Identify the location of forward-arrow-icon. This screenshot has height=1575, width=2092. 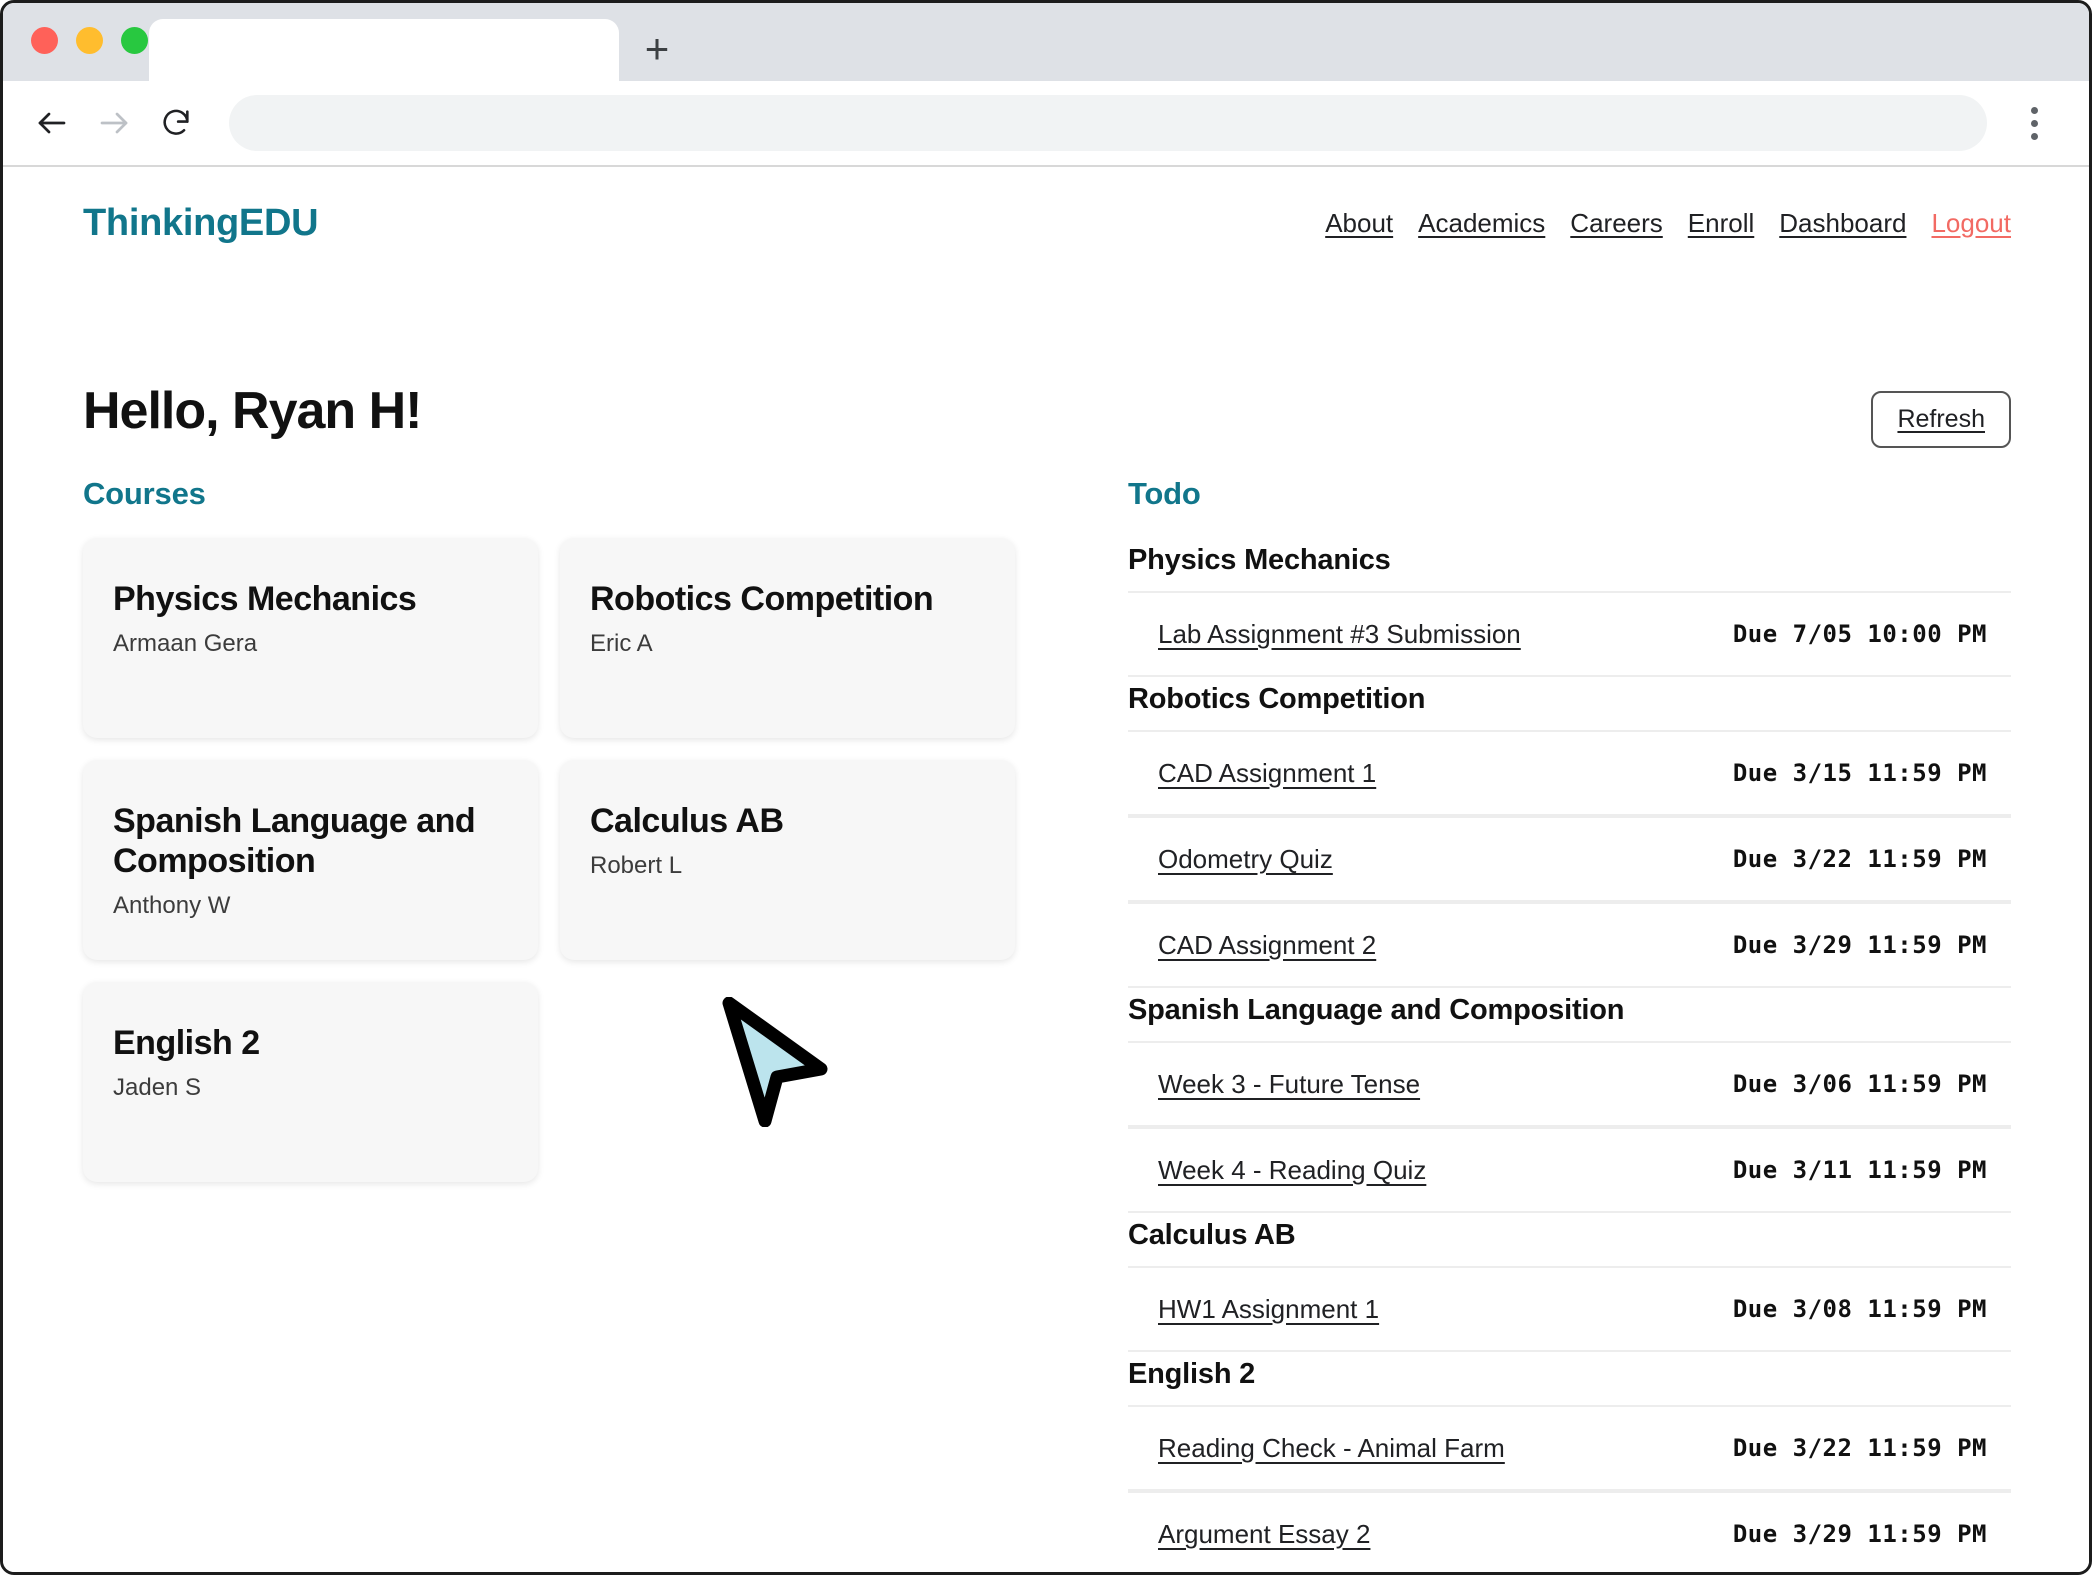
(114, 123).